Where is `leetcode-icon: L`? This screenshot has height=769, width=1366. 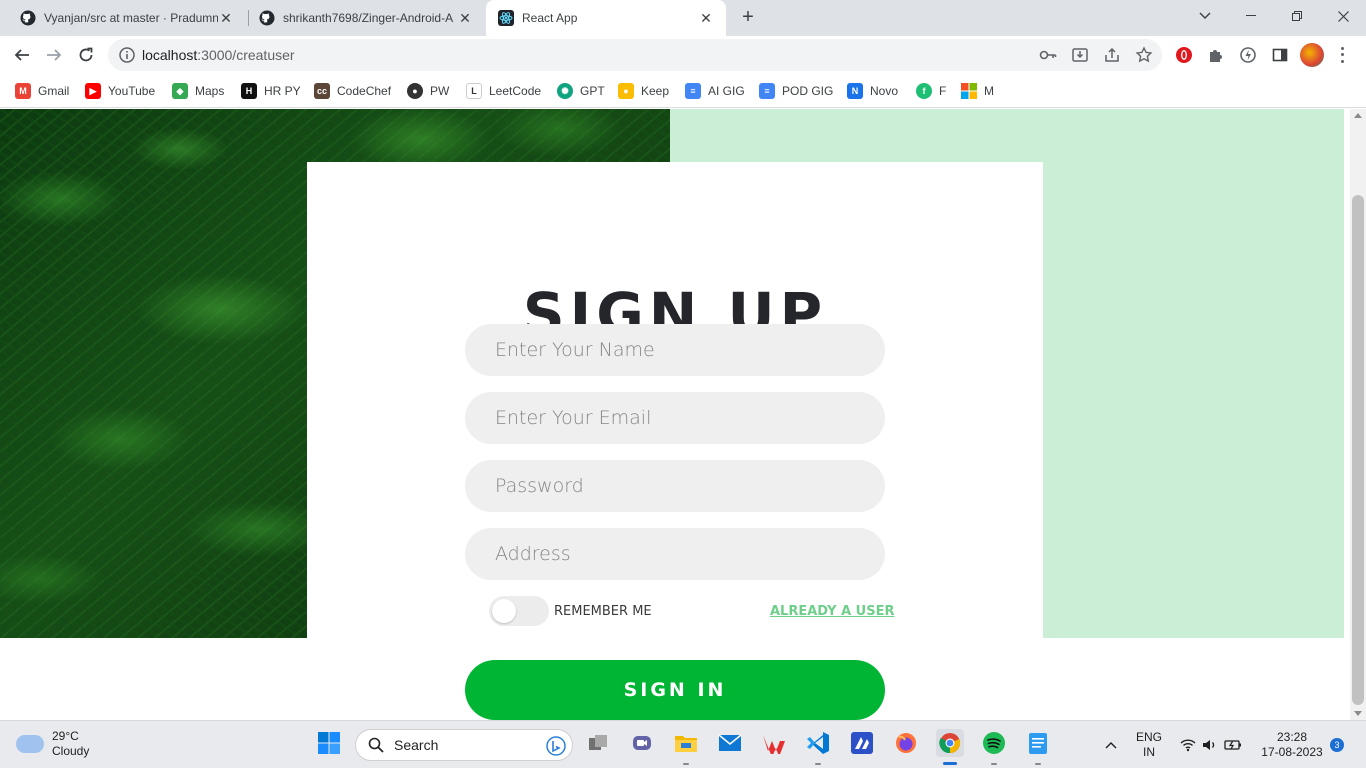
leetcode-icon: L is located at coordinates (474, 91).